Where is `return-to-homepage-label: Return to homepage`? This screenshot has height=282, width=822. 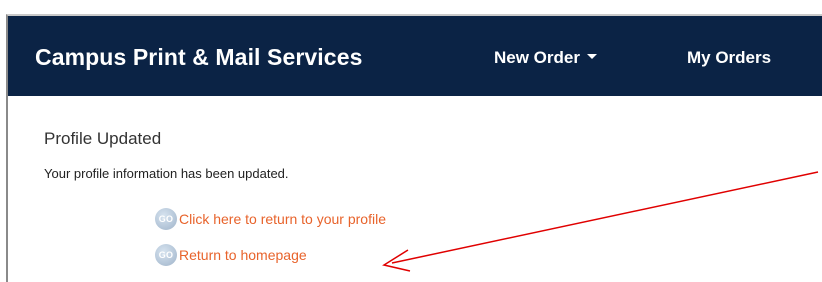 return-to-homepage-label: Return to homepage is located at coordinates (243, 255).